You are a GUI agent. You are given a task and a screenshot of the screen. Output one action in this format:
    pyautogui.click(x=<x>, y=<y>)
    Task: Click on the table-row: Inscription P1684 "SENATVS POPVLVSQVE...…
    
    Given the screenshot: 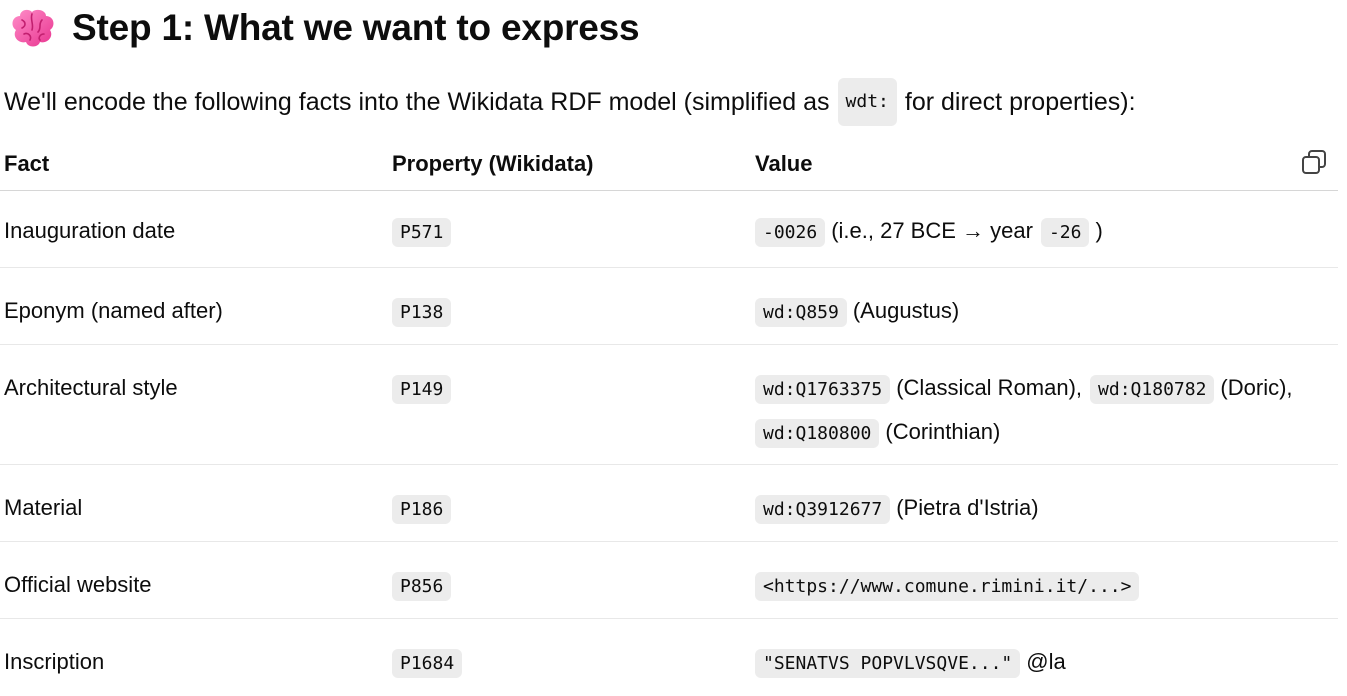 What is the action you would take?
    pyautogui.click(x=669, y=657)
    